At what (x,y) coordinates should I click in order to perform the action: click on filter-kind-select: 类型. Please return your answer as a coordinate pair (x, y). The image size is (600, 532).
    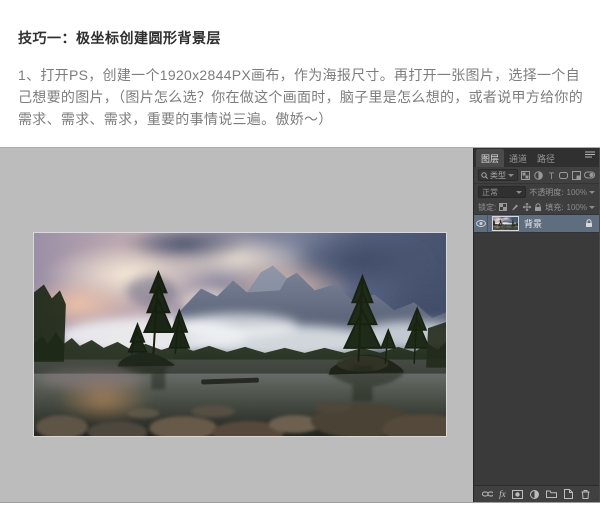
    Looking at the image, I should click on (498, 175).